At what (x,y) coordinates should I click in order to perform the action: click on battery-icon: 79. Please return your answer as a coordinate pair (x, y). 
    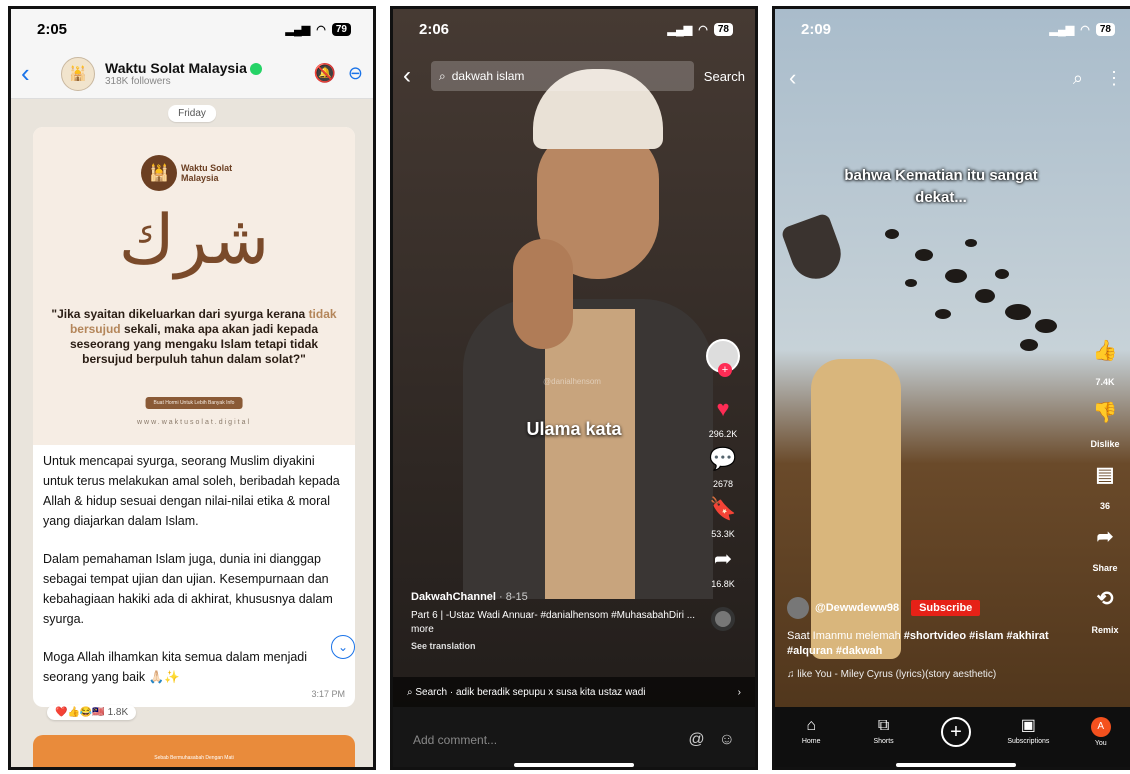
    Looking at the image, I should click on (341, 29).